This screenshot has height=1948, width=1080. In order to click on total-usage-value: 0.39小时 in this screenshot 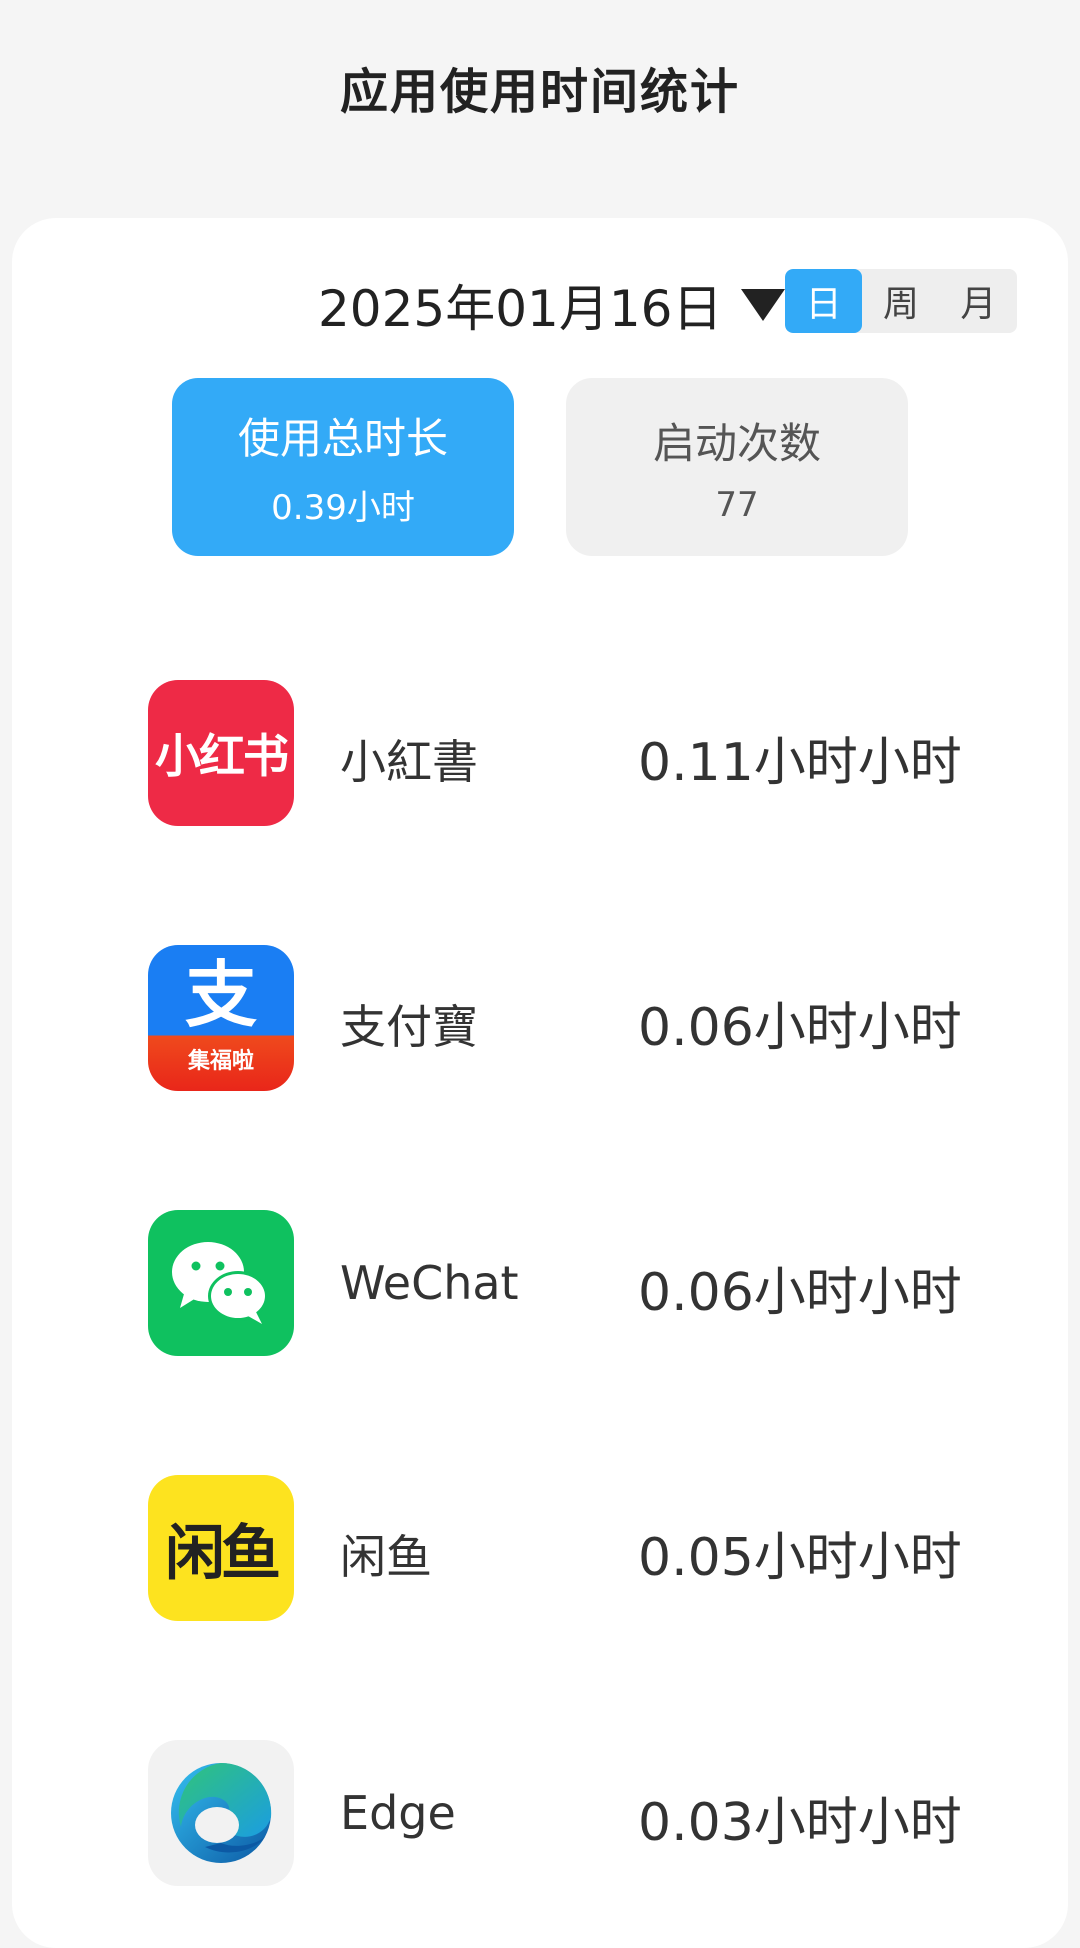, I will do `click(343, 508)`.